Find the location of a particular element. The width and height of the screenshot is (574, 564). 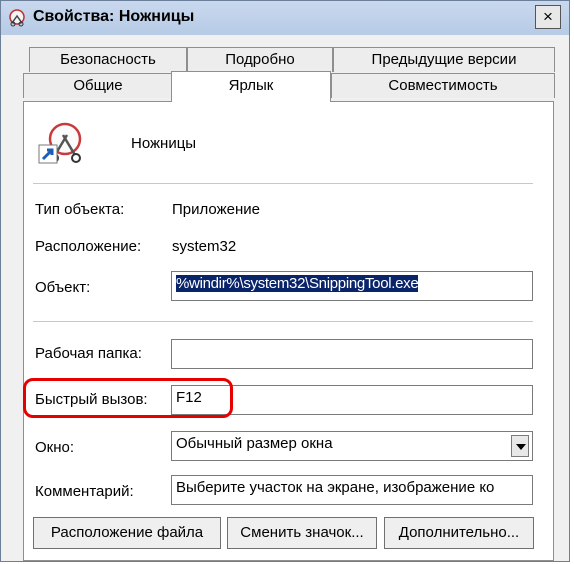

comment-label: Комментарий: is located at coordinates (84, 491).